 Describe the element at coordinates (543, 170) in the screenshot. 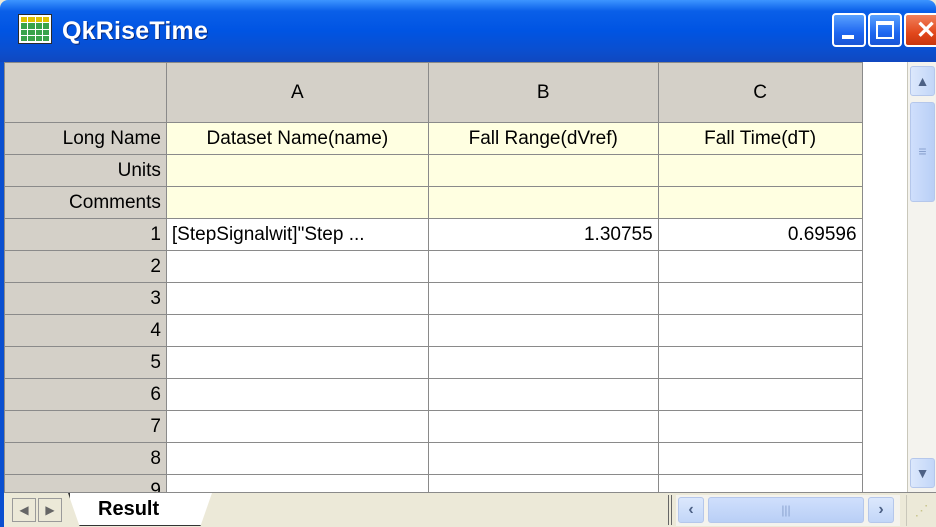

I see `units-cell-b` at that location.